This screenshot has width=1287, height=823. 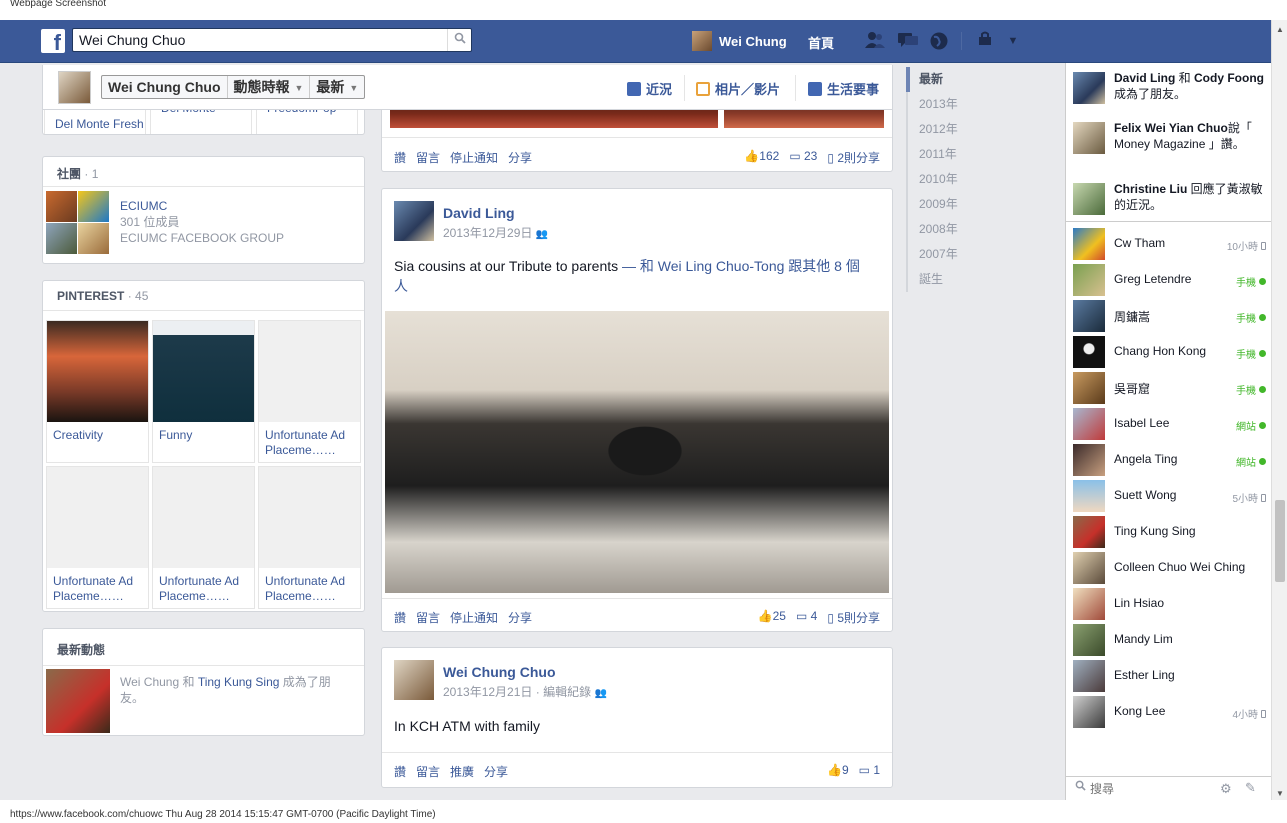 I want to click on chat-contact: Mandy Lim, so click(x=1169, y=640).